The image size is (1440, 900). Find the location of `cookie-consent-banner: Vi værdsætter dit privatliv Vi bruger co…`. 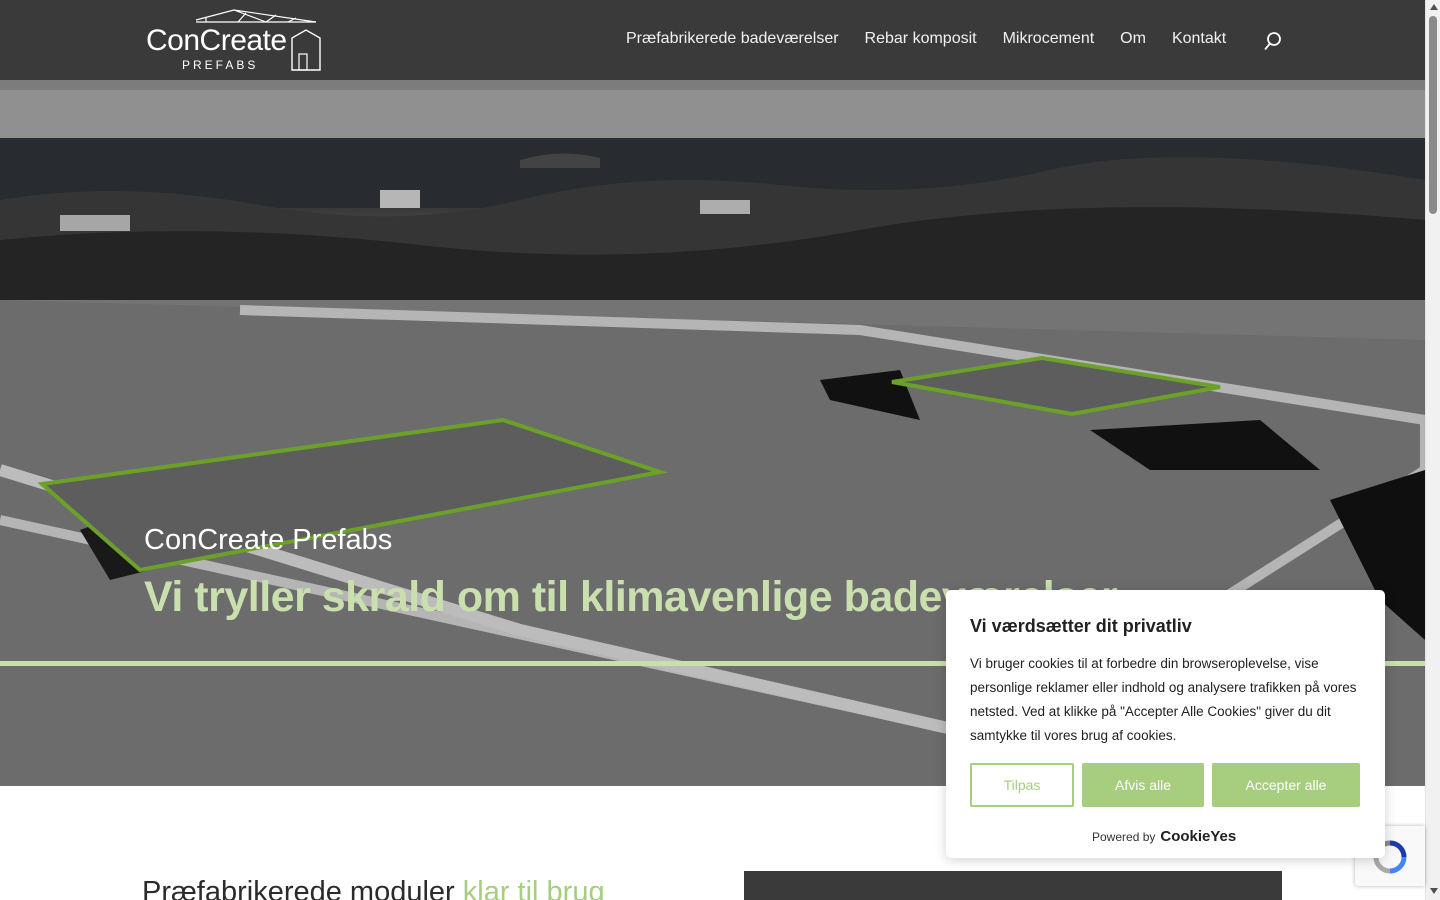

cookie-consent-banner: Vi værdsætter dit privatliv Vi bruger co… is located at coordinates (1165, 724).